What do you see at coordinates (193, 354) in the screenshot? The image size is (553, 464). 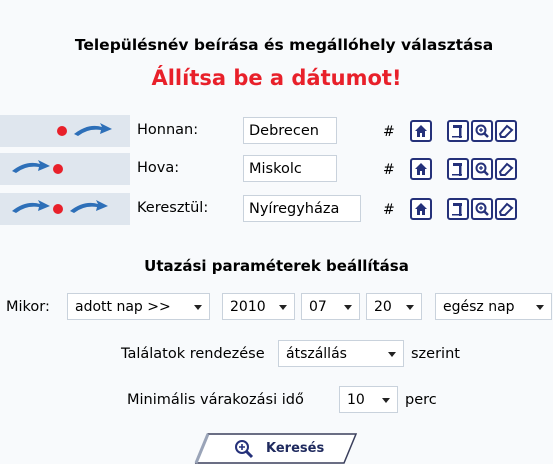 I see `sort-prefix: Találatok rendezése` at bounding box center [193, 354].